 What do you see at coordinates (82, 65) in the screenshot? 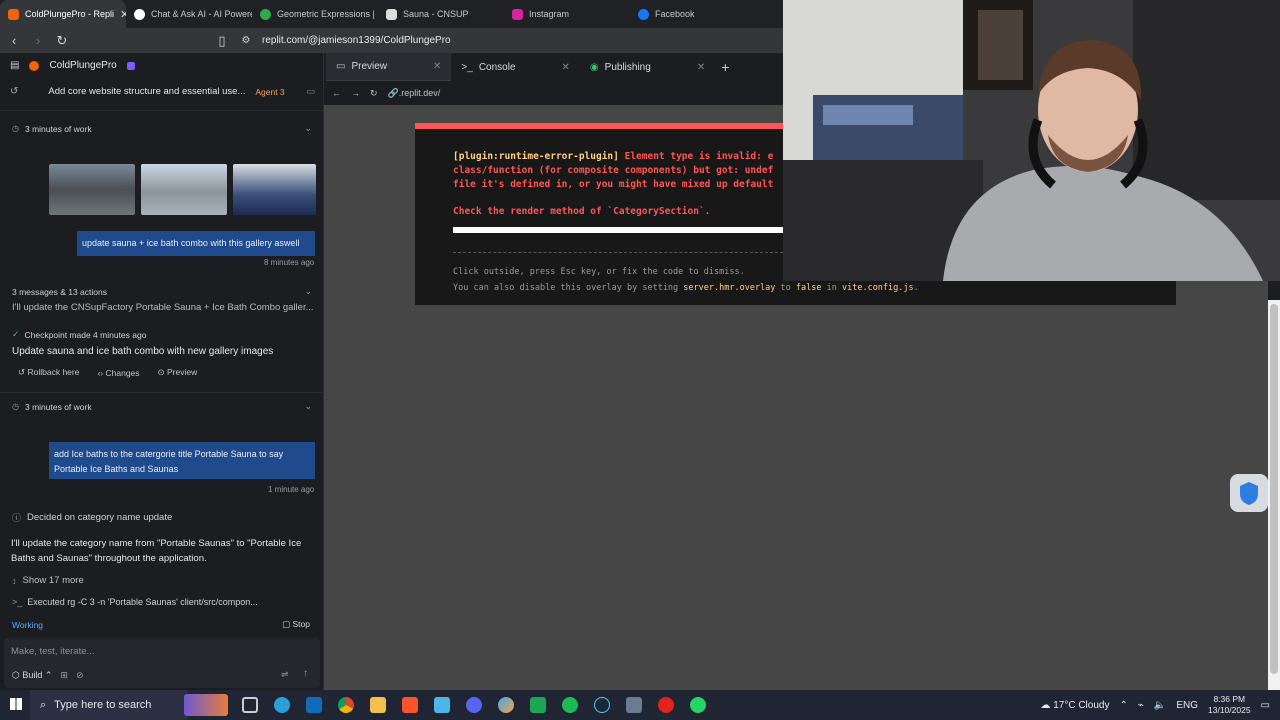
I see `project-name: ColdPlungePro` at bounding box center [82, 65].